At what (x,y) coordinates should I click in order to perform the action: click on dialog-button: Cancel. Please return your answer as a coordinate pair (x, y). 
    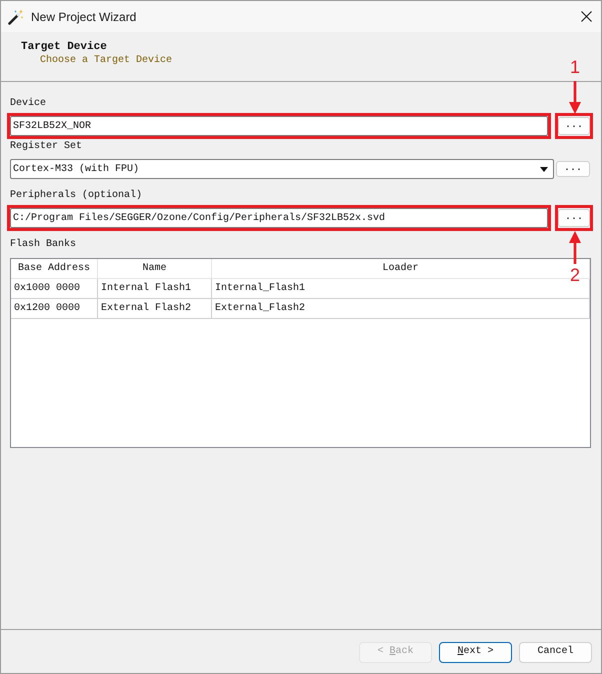
    Looking at the image, I should click on (555, 652).